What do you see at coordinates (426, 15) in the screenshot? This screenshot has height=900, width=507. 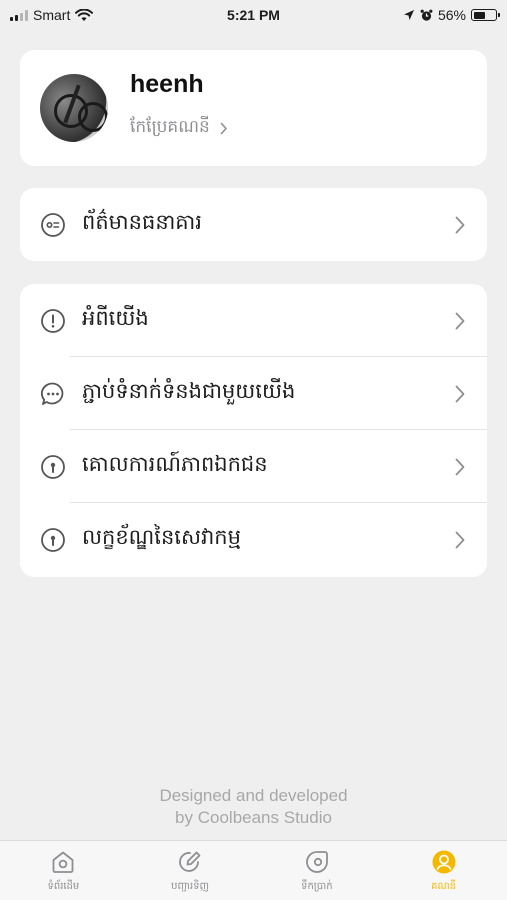 I see `alarm-icon` at bounding box center [426, 15].